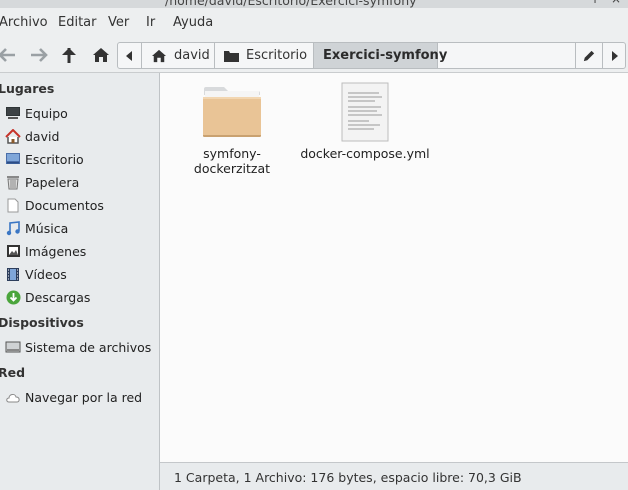 The image size is (628, 490). Describe the element at coordinates (52, 182) in the screenshot. I see `sidebar-item-label: Papelera` at that location.